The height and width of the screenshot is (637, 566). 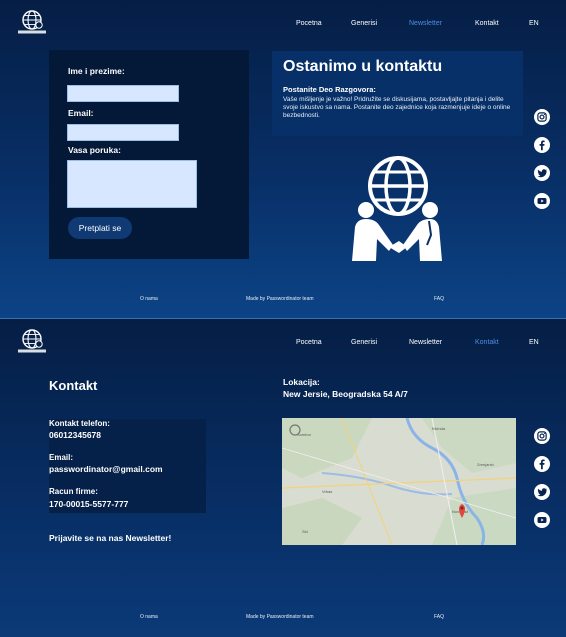 I want to click on phone-value: 06012345678, so click(x=75, y=435).